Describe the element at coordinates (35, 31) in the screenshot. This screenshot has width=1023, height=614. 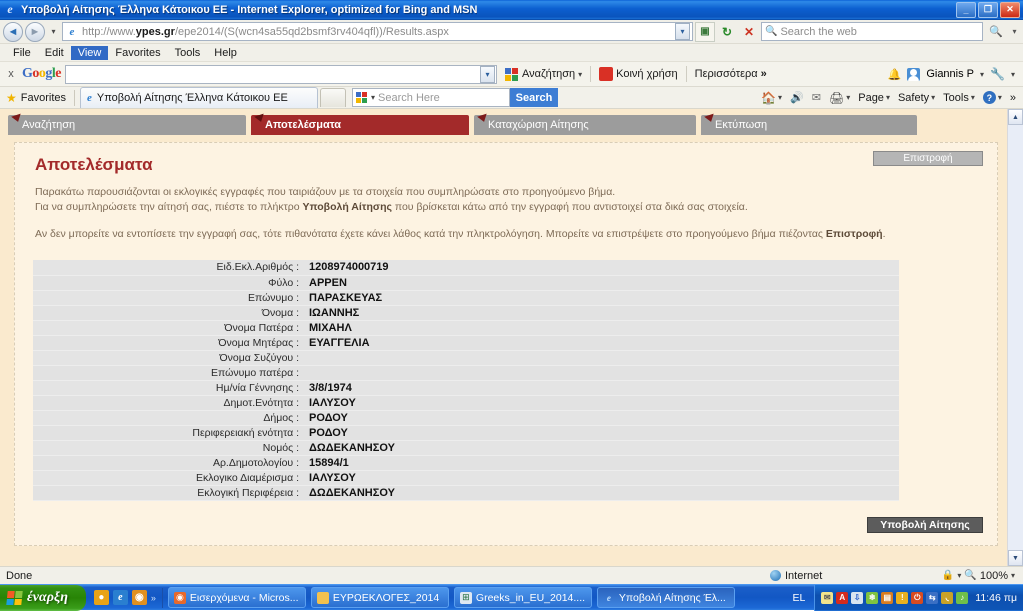
I see `forward-arrow-icon: ►` at that location.